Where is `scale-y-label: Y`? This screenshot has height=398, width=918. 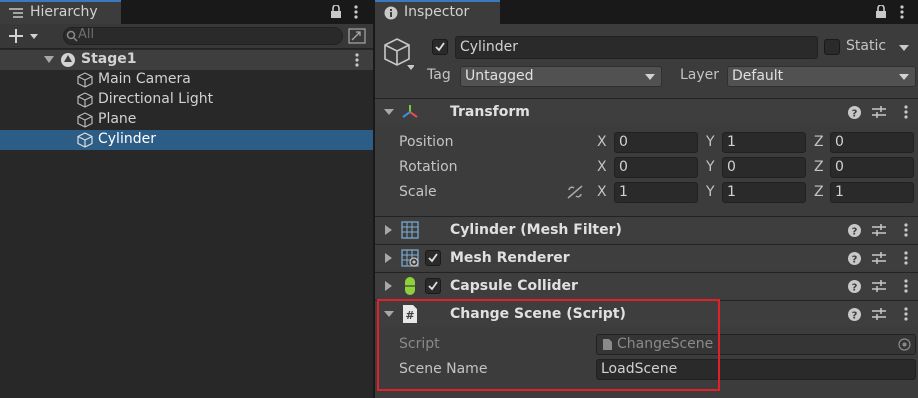
scale-y-label: Y is located at coordinates (710, 192).